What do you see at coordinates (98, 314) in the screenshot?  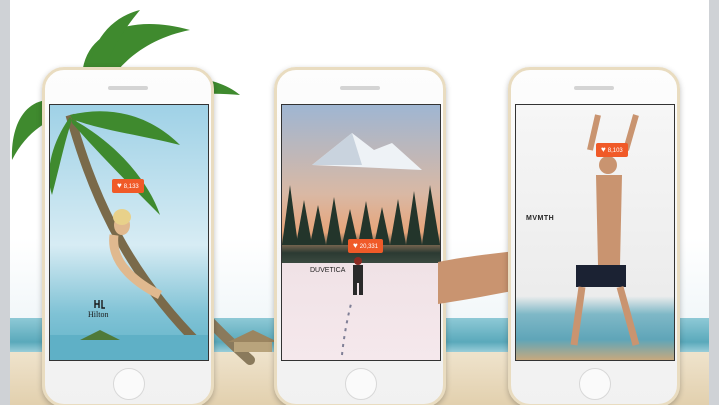 I see `brand-label: Hilton` at bounding box center [98, 314].